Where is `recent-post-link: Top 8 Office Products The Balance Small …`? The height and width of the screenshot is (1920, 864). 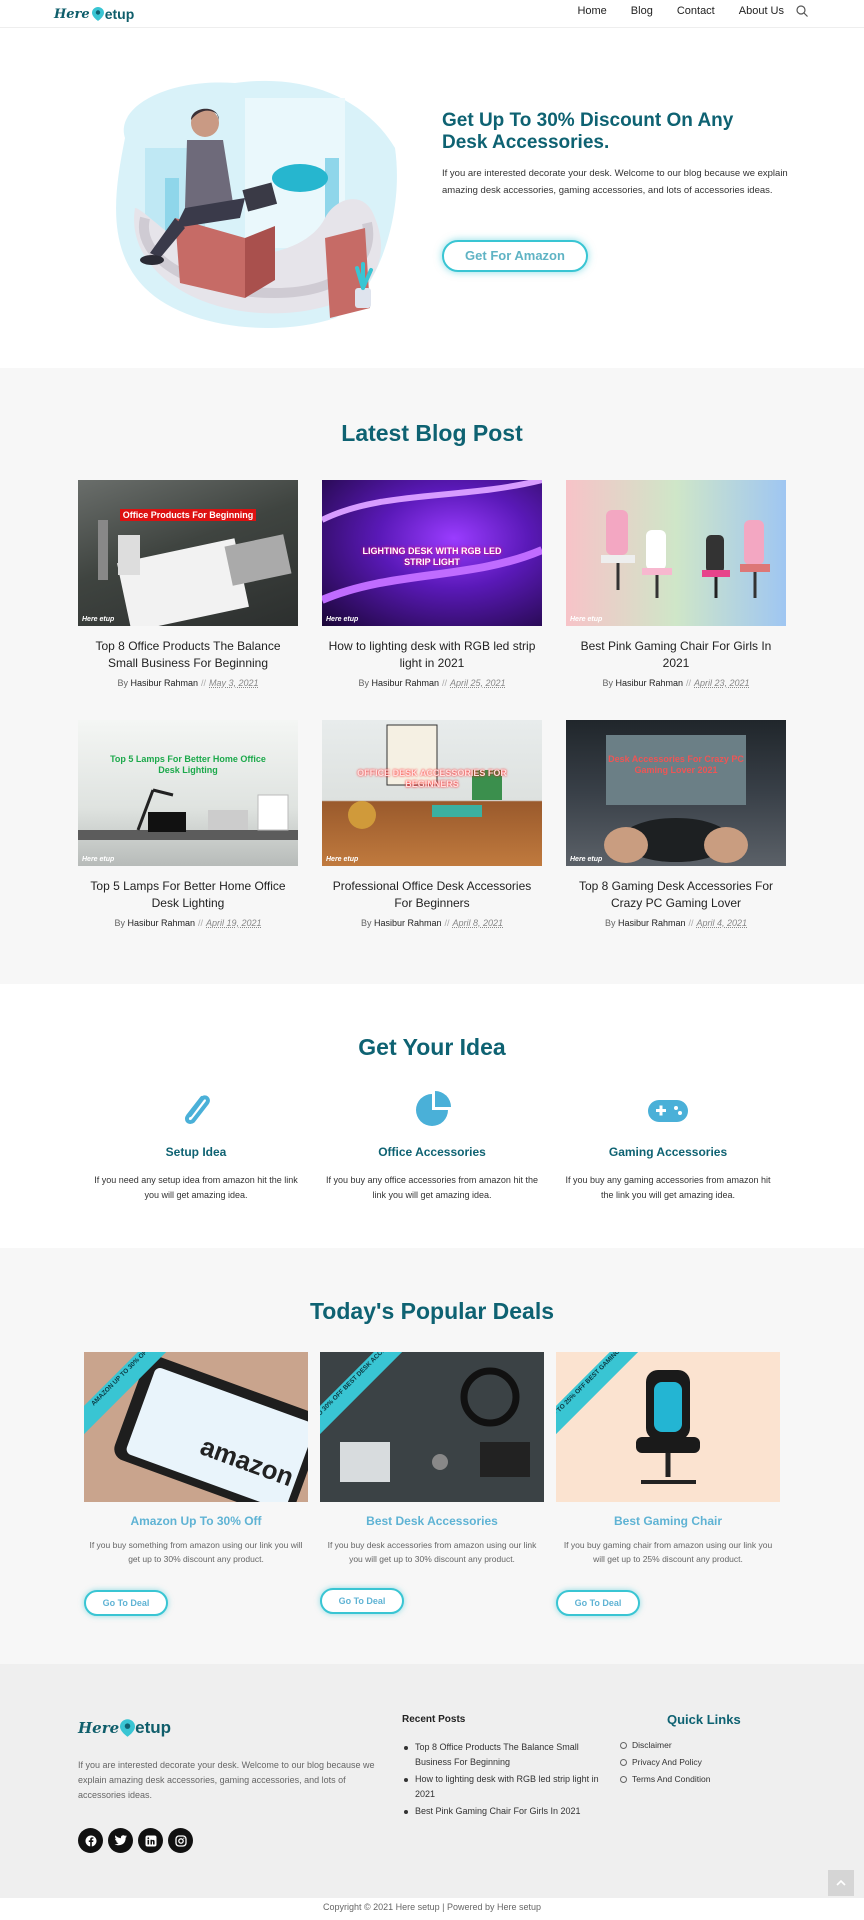
recent-post-link: Top 8 Office Products The Balance Small … is located at coordinates (507, 1755).